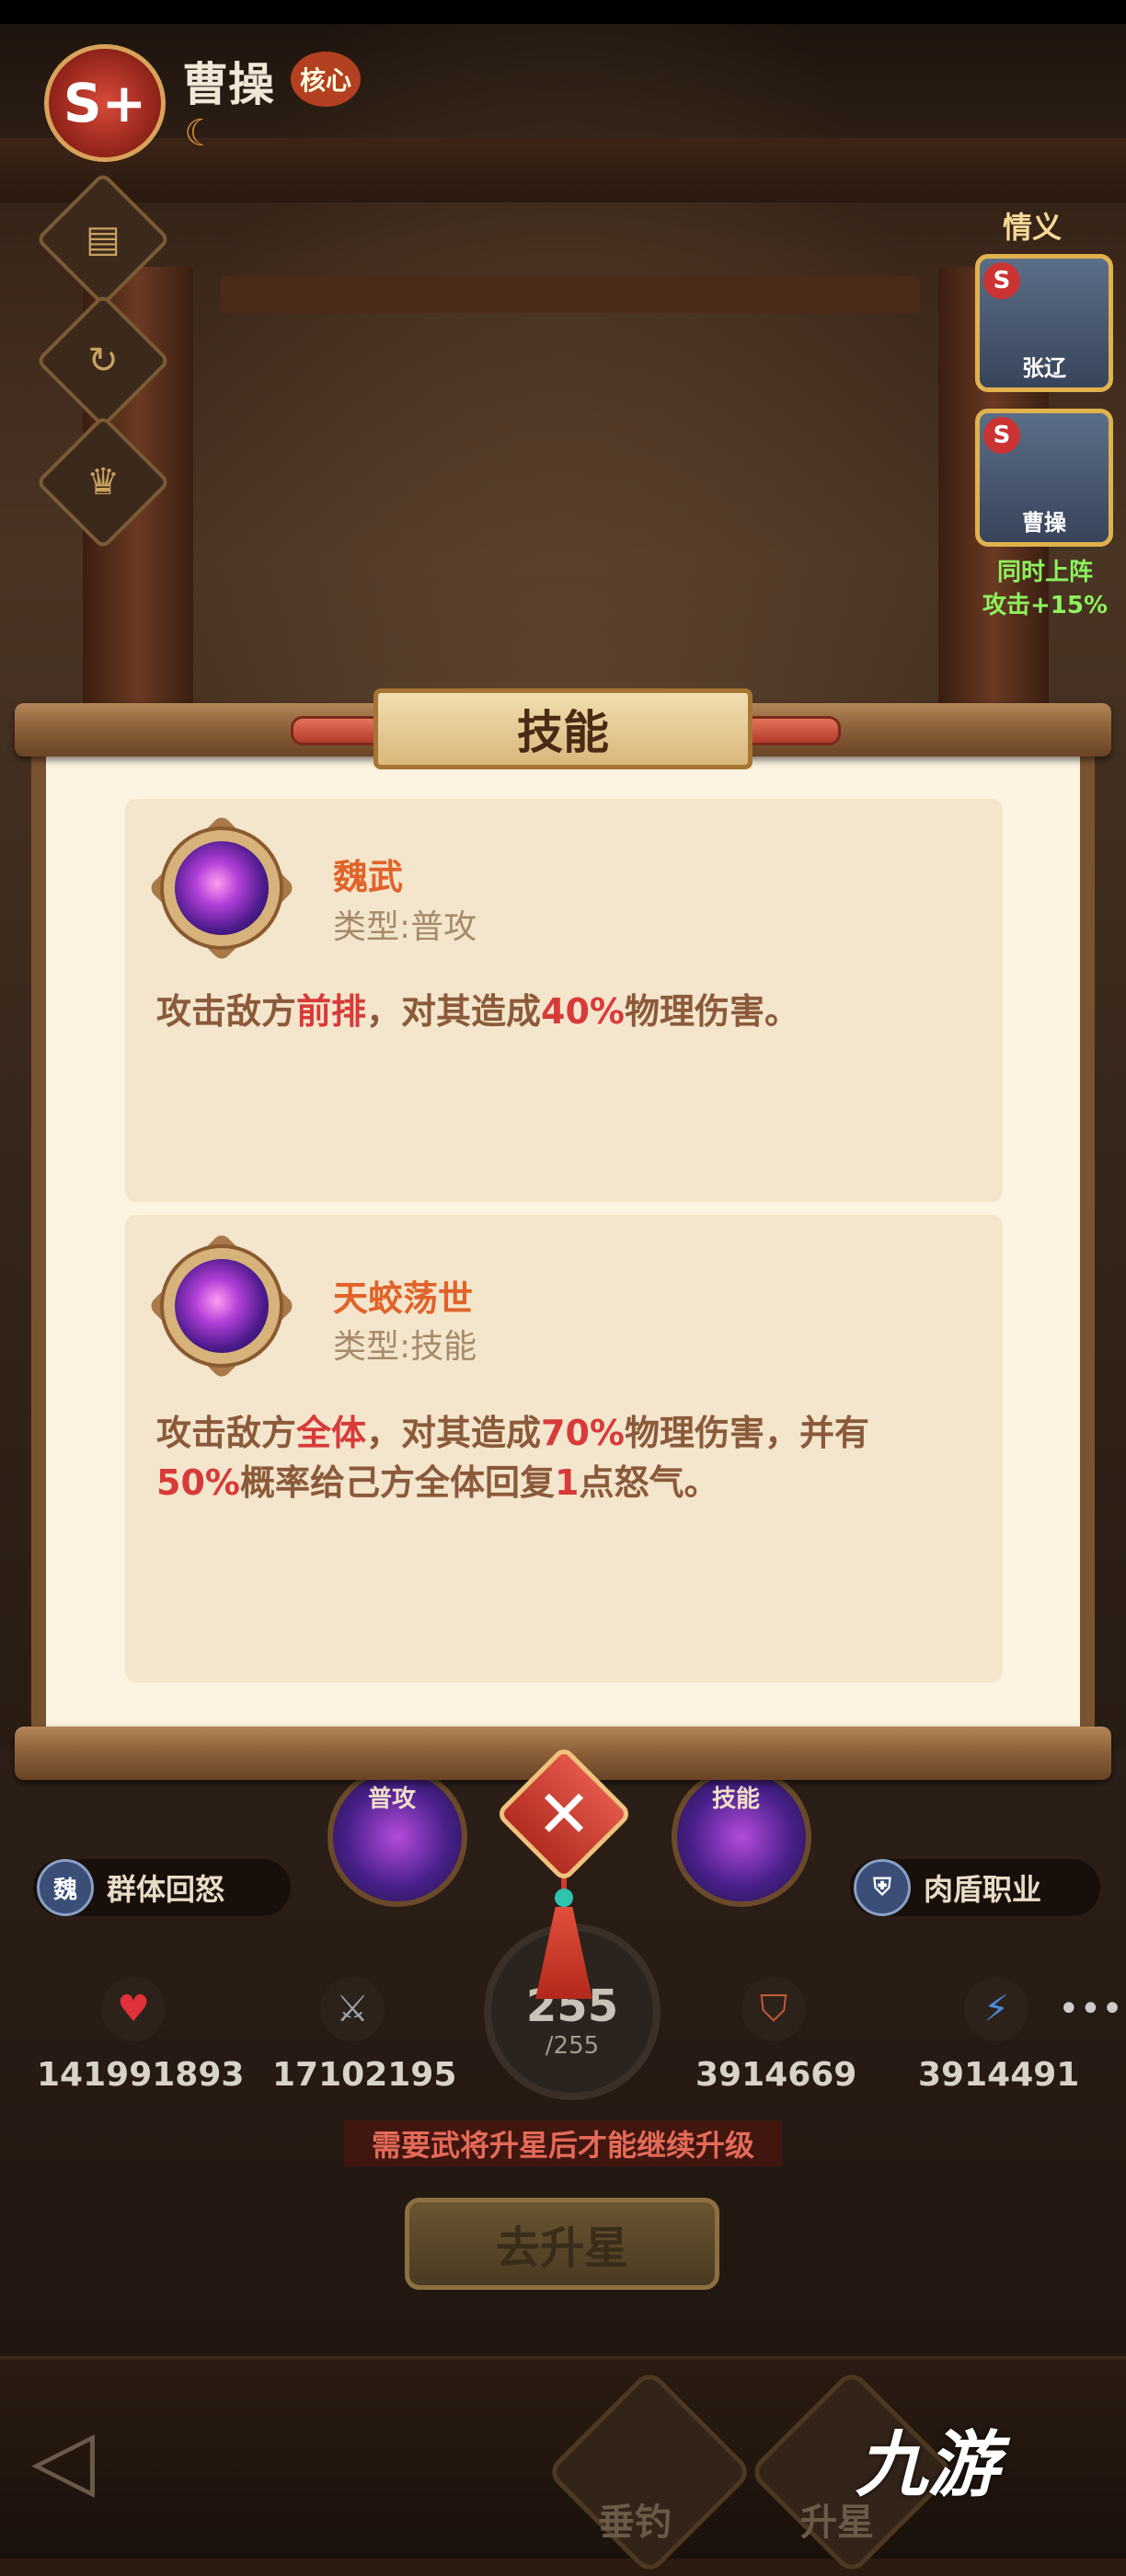 This screenshot has width=1126, height=2576. What do you see at coordinates (1044, 368) in the screenshot?
I see `bond-member-name: 张辽` at bounding box center [1044, 368].